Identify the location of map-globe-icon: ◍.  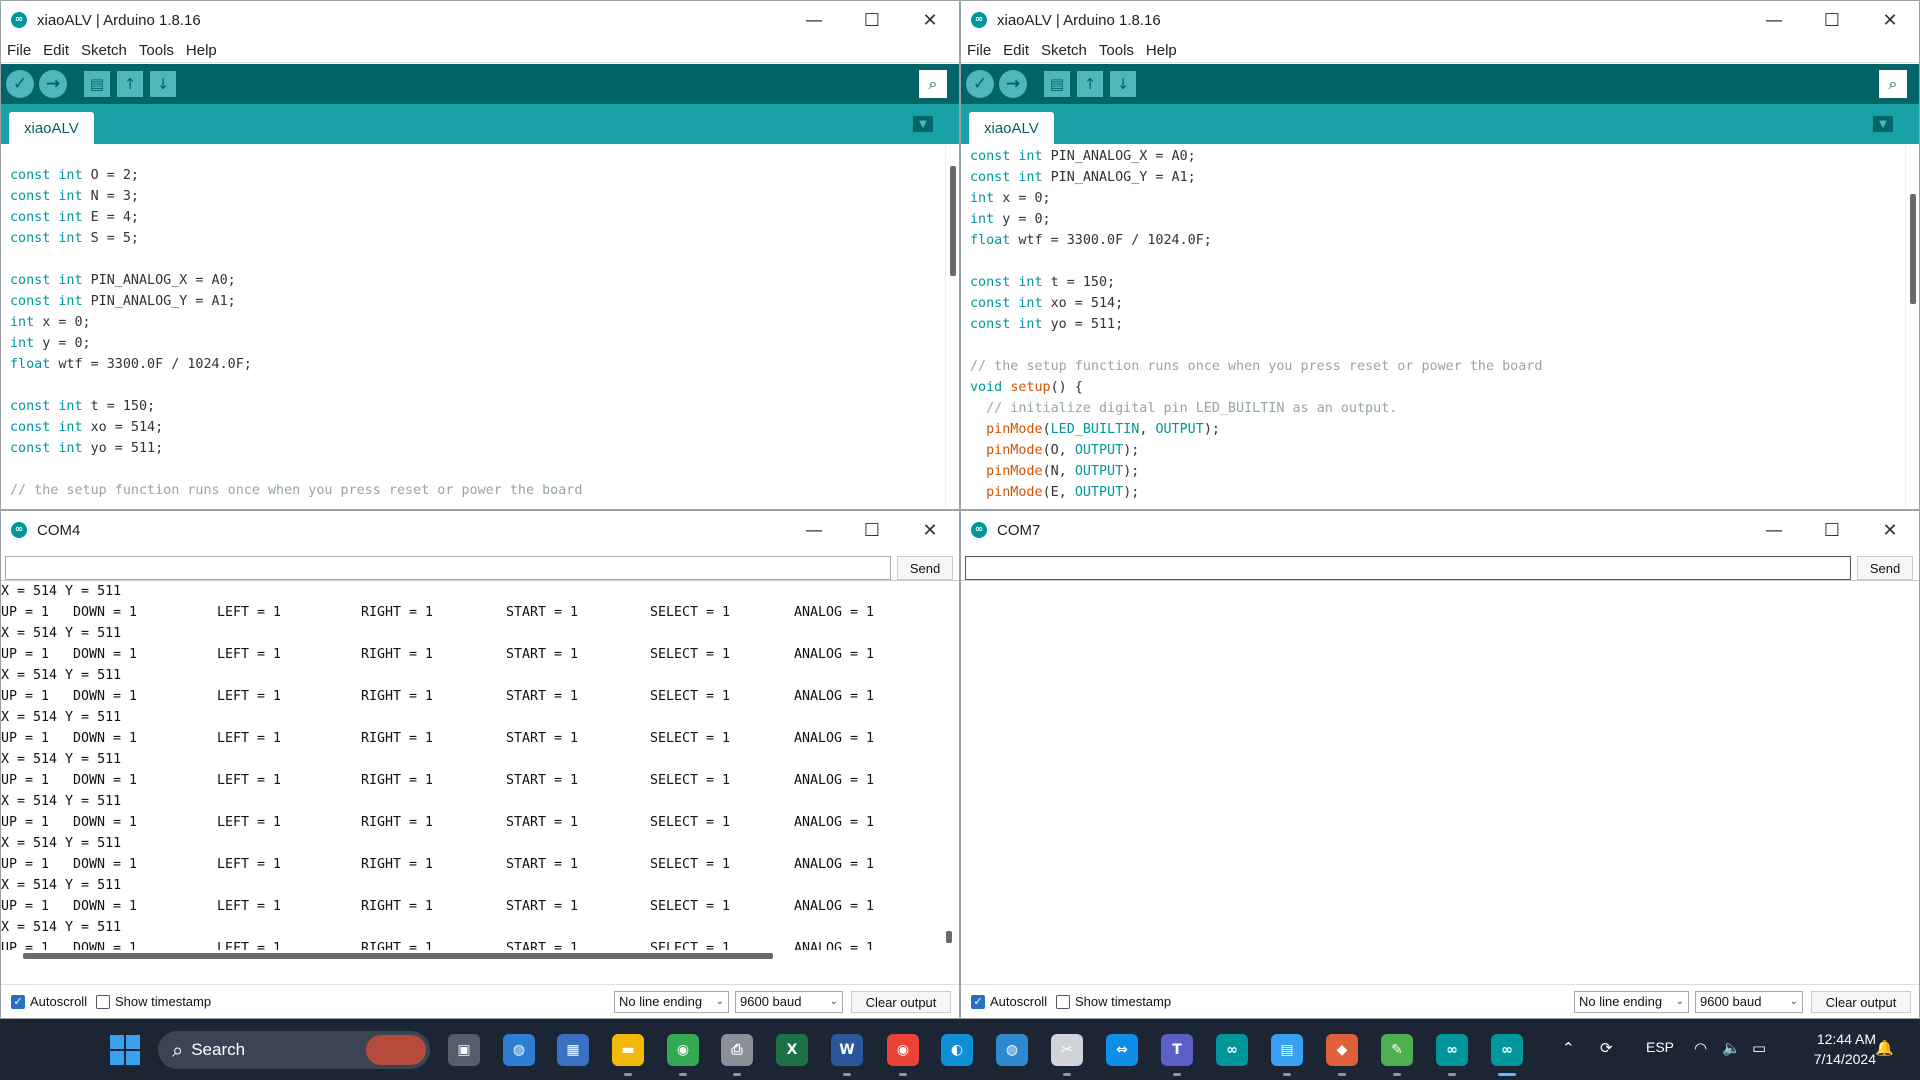
(1012, 1050).